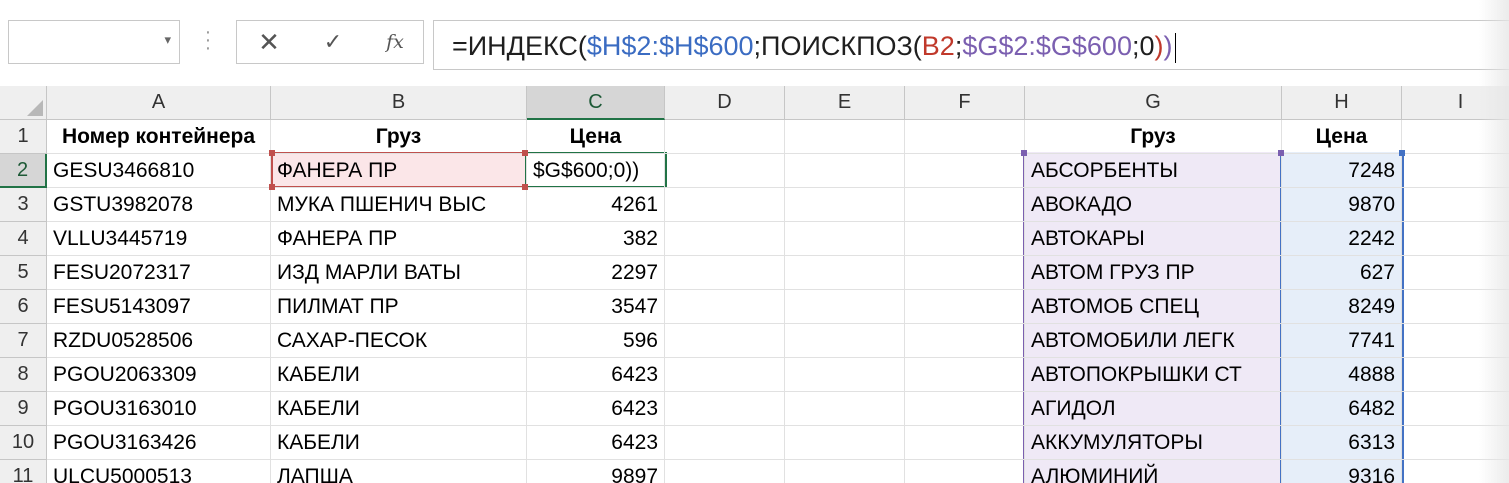 The width and height of the screenshot is (1509, 483). What do you see at coordinates (159, 471) in the screenshot?
I see `container-number-cell: ULCU5000513` at bounding box center [159, 471].